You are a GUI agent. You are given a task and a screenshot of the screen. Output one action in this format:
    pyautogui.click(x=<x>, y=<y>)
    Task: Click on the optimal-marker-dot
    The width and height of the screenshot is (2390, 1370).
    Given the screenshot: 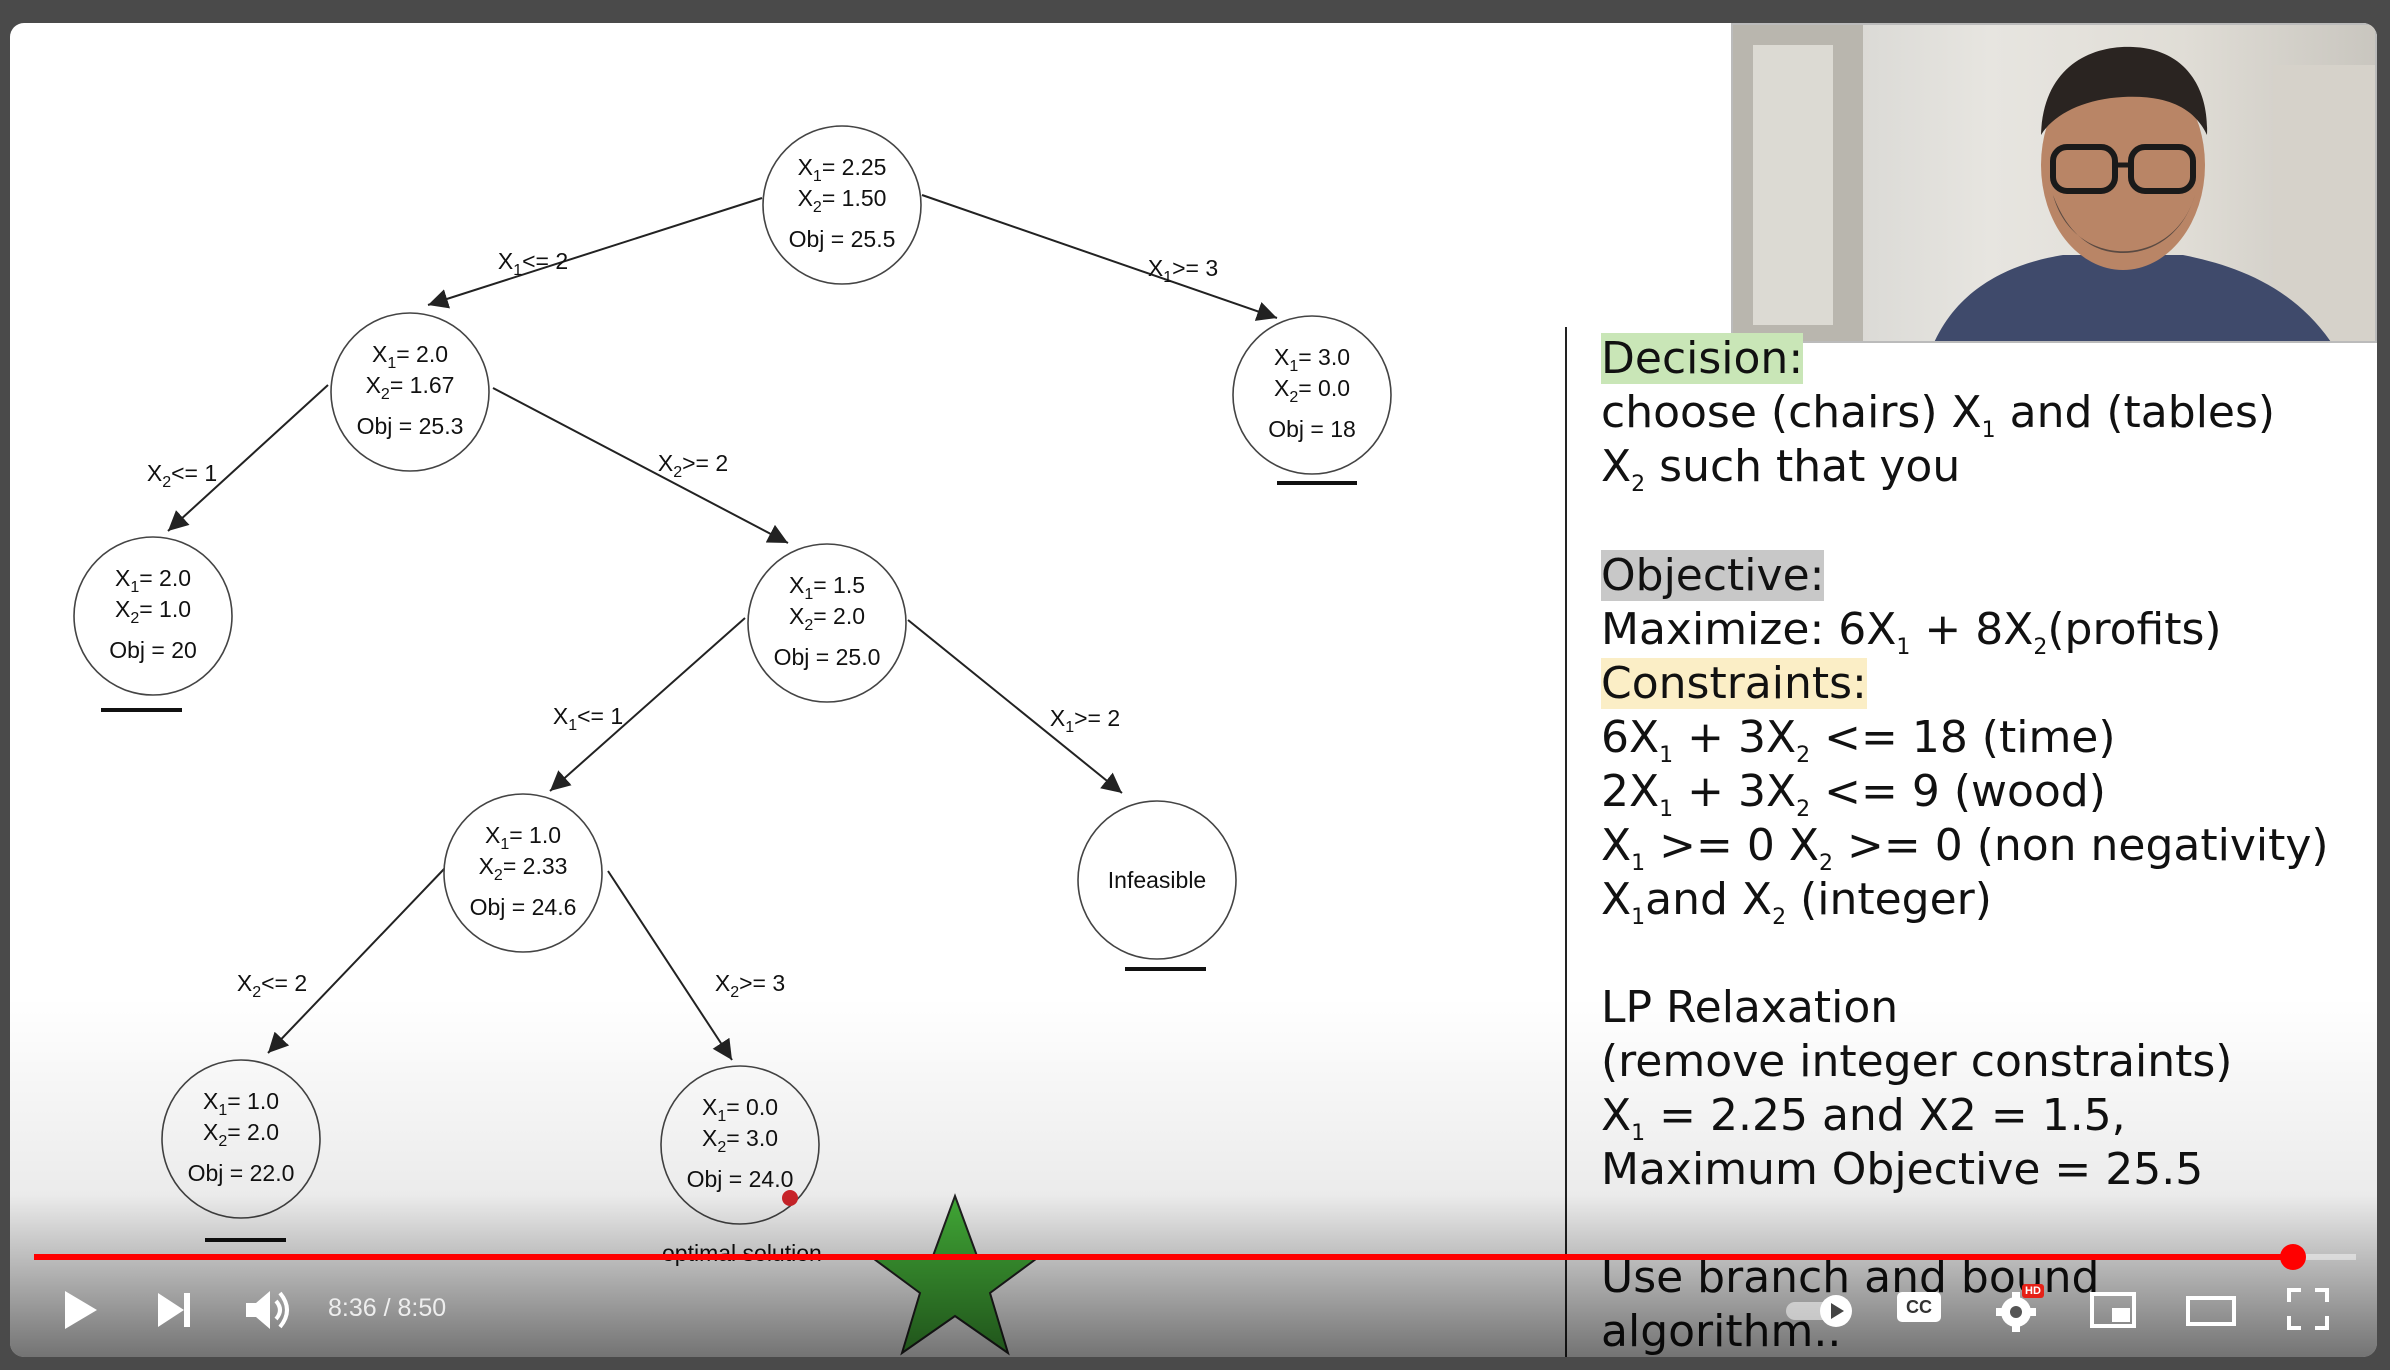 What is the action you would take?
    pyautogui.click(x=790, y=1198)
    